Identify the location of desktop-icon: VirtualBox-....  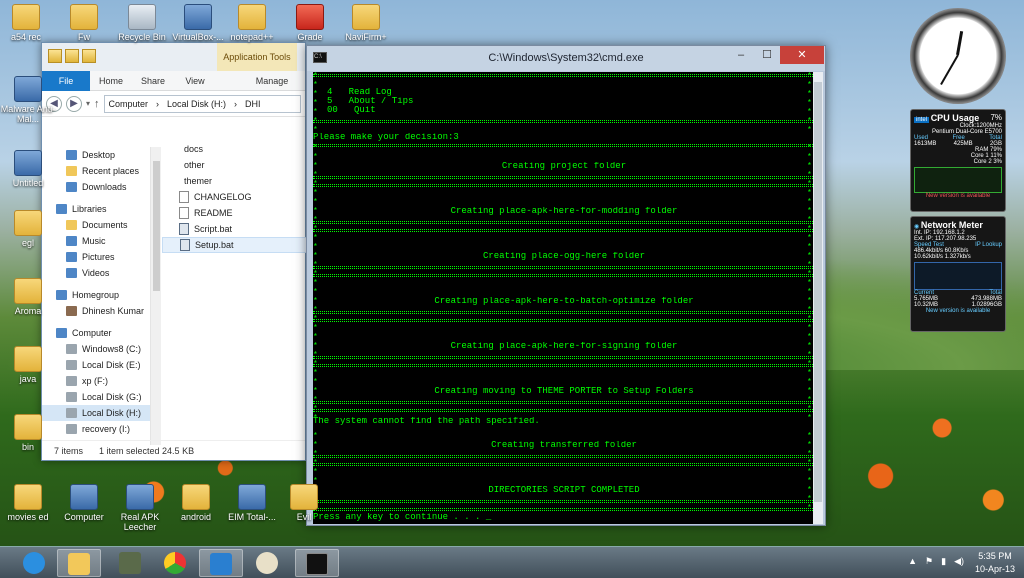
(198, 23).